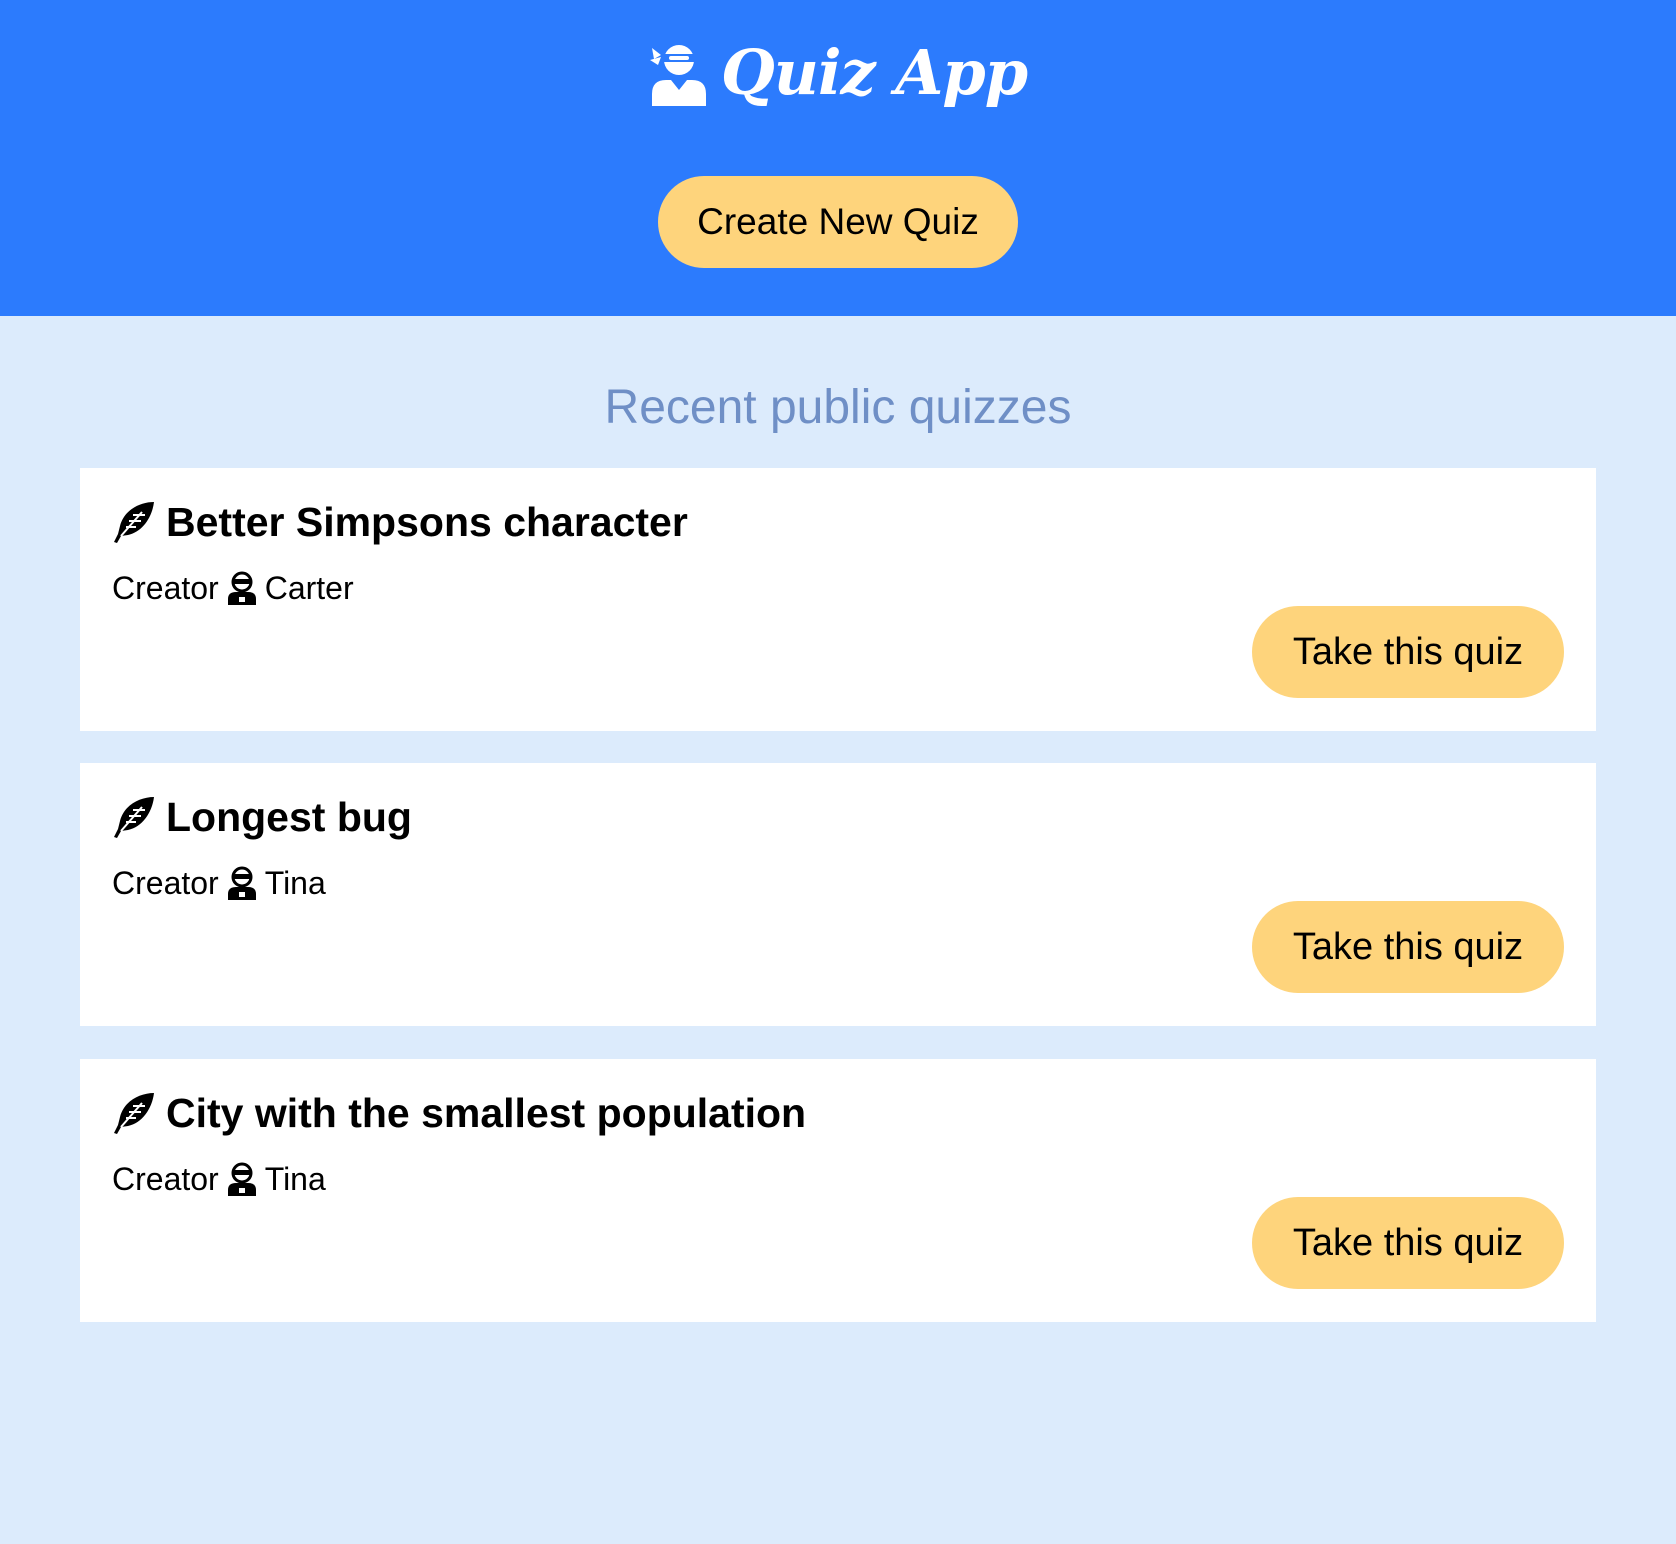 The width and height of the screenshot is (1676, 1544). Describe the element at coordinates (309, 588) in the screenshot. I see `creator-name: Carter` at that location.